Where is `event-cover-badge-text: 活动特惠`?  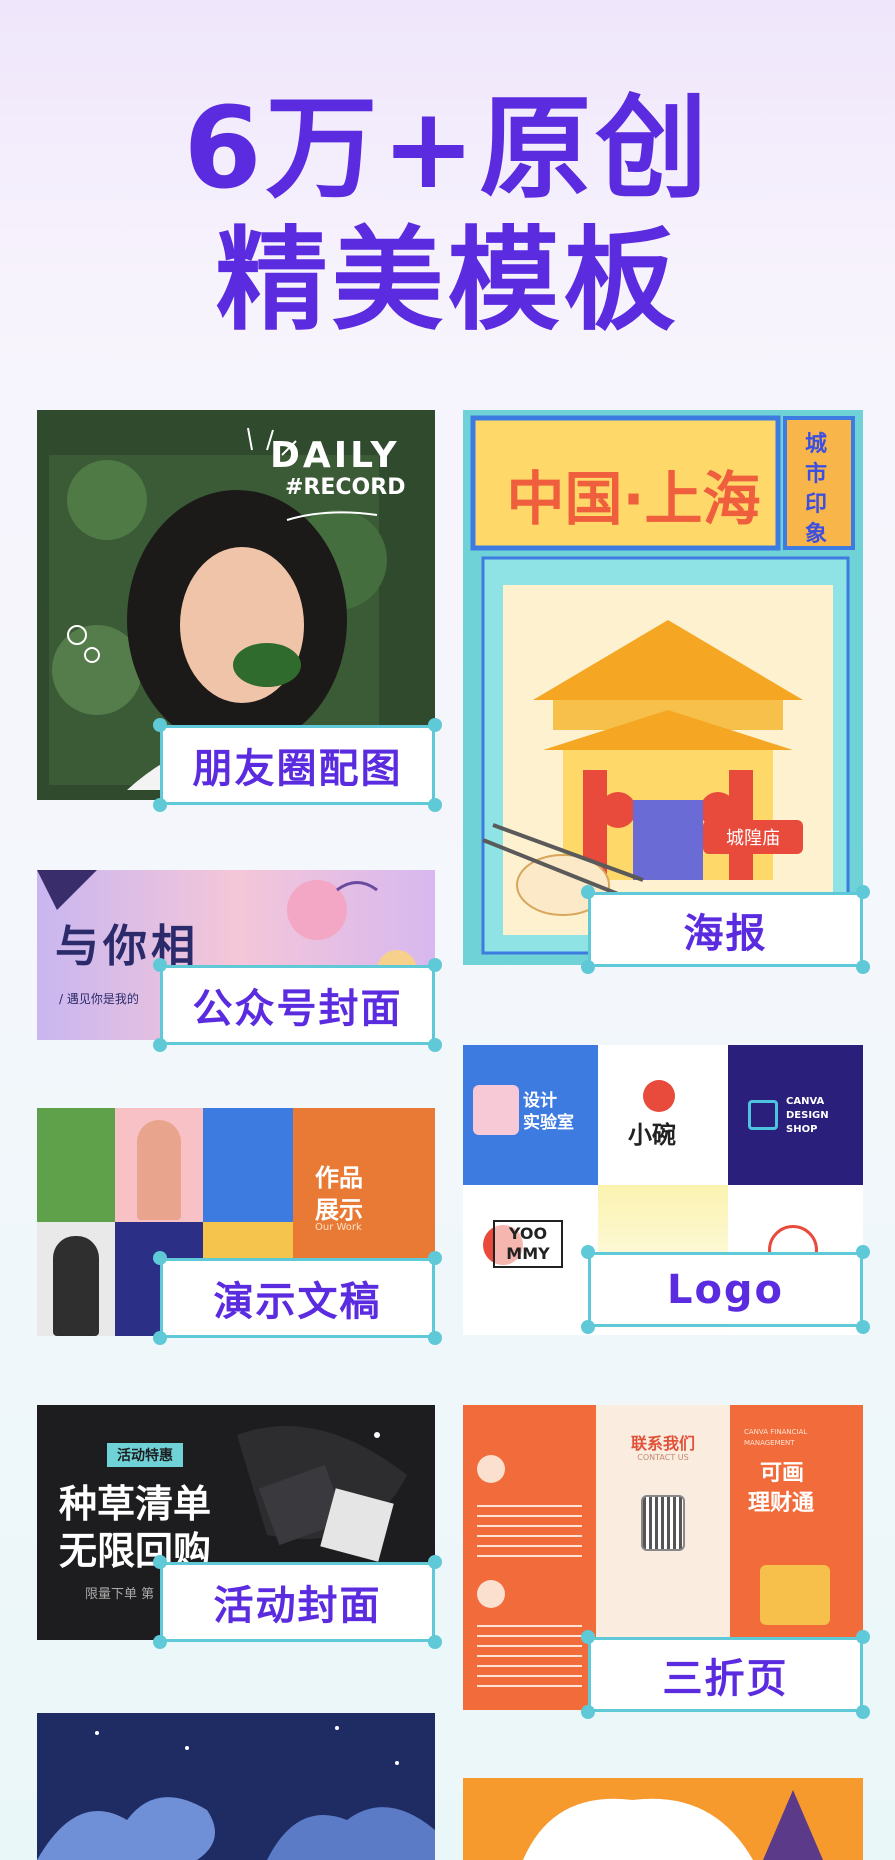 event-cover-badge-text: 活动特惠 is located at coordinates (145, 1456).